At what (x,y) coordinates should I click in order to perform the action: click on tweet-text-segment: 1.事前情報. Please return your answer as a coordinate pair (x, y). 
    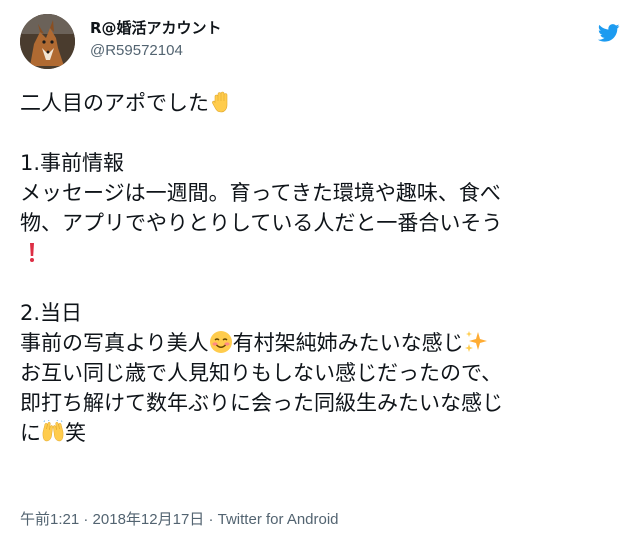
    Looking at the image, I should click on (72, 163).